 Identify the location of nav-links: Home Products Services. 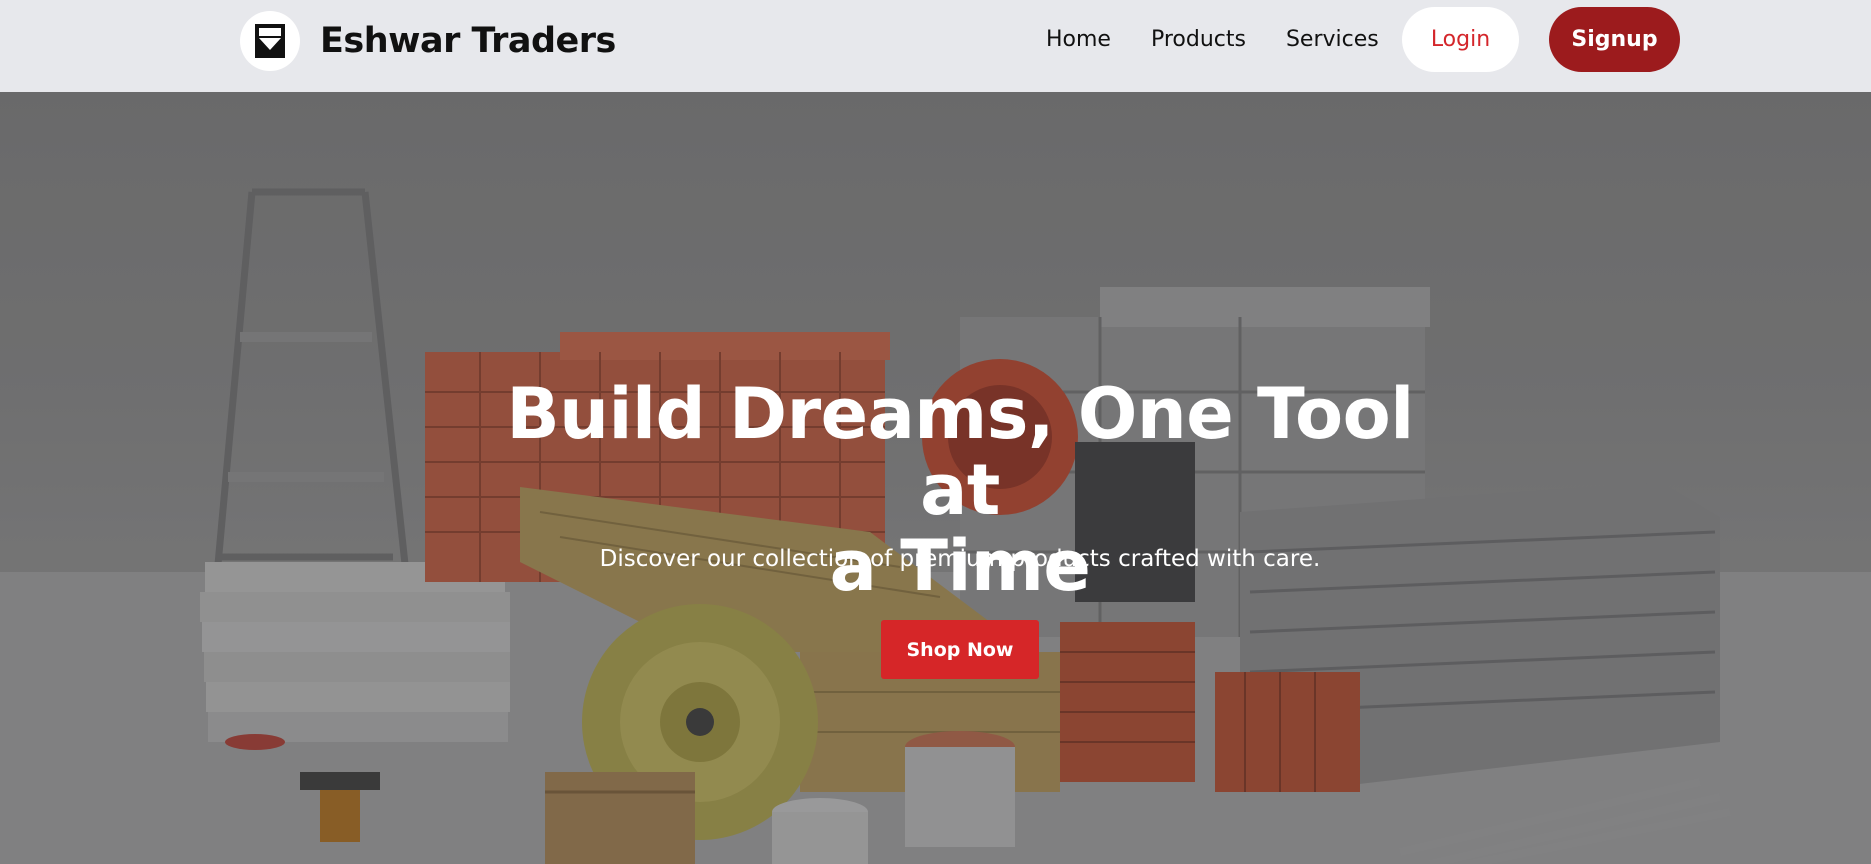
(1232, 40).